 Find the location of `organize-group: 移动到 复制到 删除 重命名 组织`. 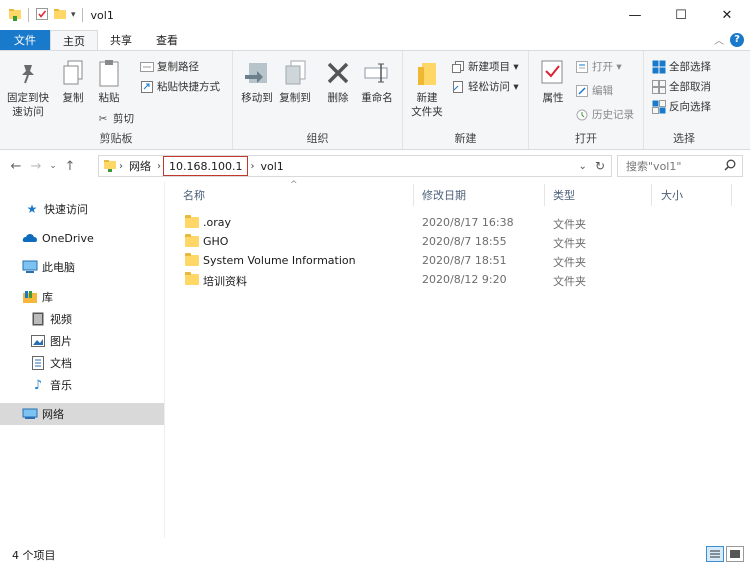

organize-group: 移动到 复制到 删除 重命名 组织 is located at coordinates (318, 100).